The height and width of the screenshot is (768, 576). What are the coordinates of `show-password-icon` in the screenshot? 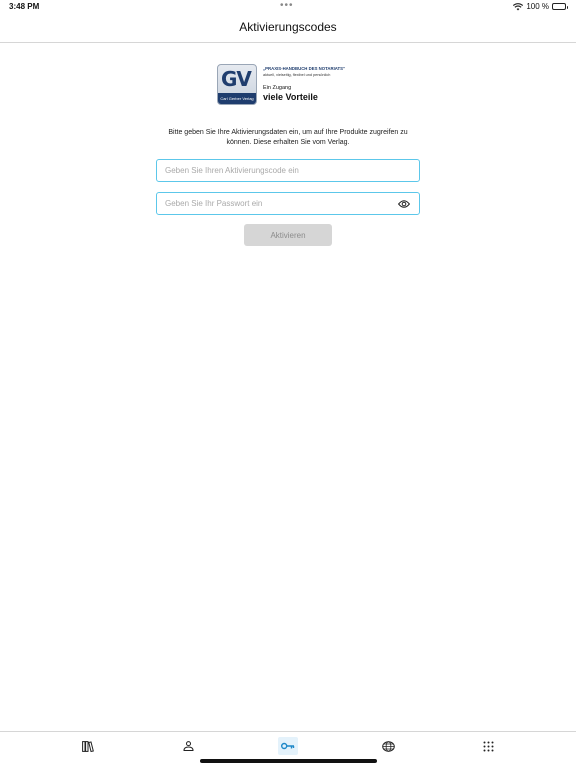 It's located at (404, 204).